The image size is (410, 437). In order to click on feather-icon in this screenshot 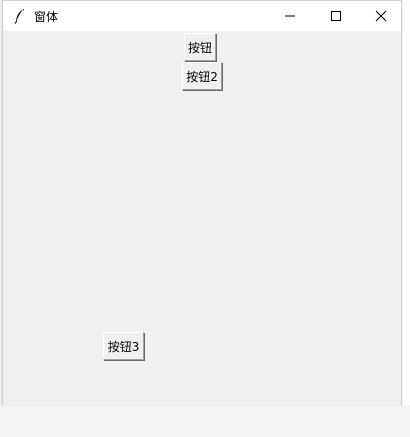, I will do `click(20, 16)`.